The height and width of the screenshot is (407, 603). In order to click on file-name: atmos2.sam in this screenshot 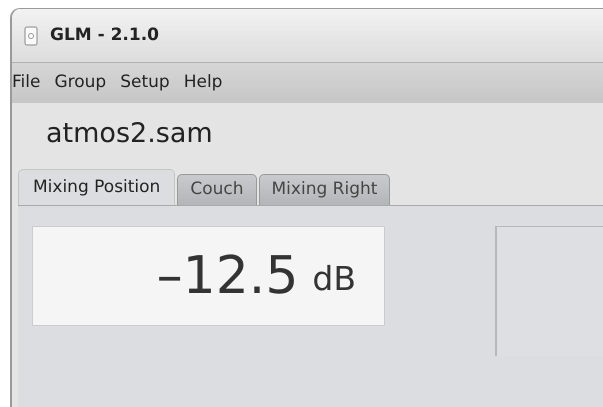, I will do `click(129, 133)`.